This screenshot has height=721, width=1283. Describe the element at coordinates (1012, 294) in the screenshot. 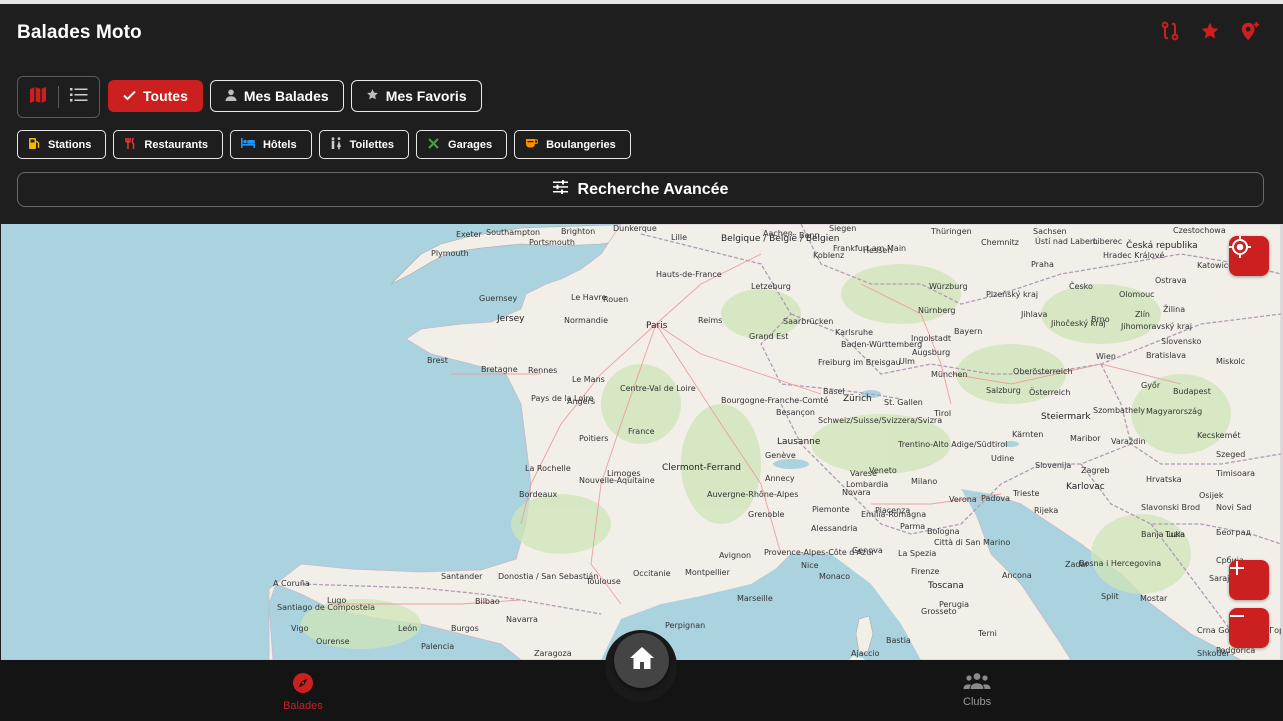

I see `map-place-label: Plzeňský kraj` at that location.